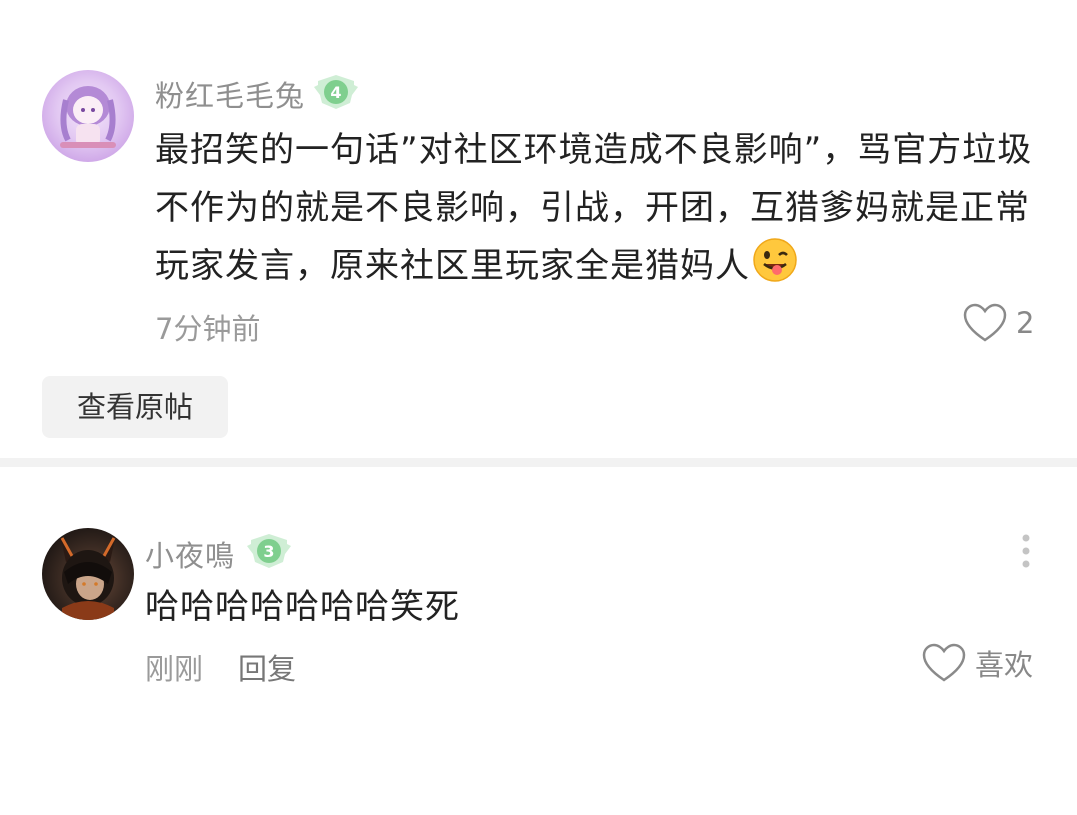  Describe the element at coordinates (1004, 665) in the screenshot. I see `like-label: 喜欢` at that location.